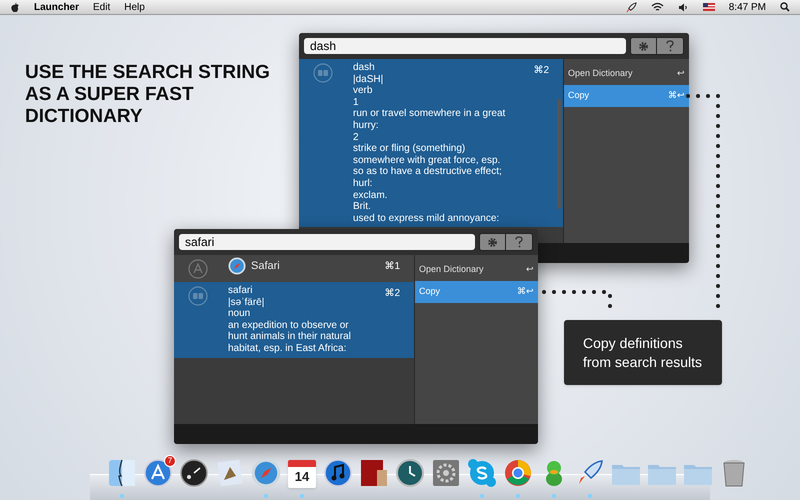 This screenshot has height=500, width=800. What do you see at coordinates (240, 314) in the screenshot?
I see `definition-text: noun` at bounding box center [240, 314].